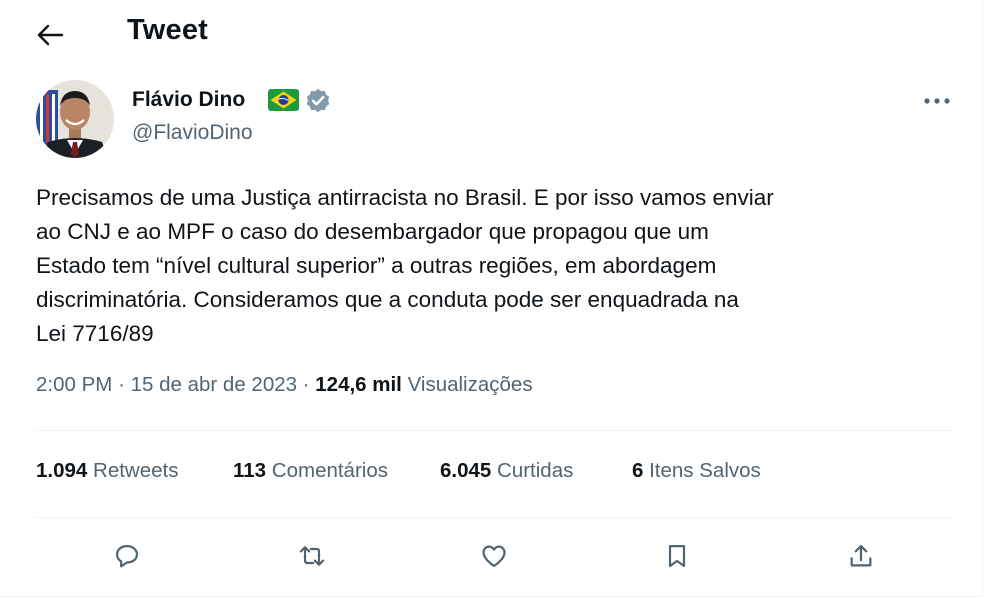 The height and width of the screenshot is (598, 984). What do you see at coordinates (535, 470) in the screenshot?
I see `likes-label: Curtidas` at bounding box center [535, 470].